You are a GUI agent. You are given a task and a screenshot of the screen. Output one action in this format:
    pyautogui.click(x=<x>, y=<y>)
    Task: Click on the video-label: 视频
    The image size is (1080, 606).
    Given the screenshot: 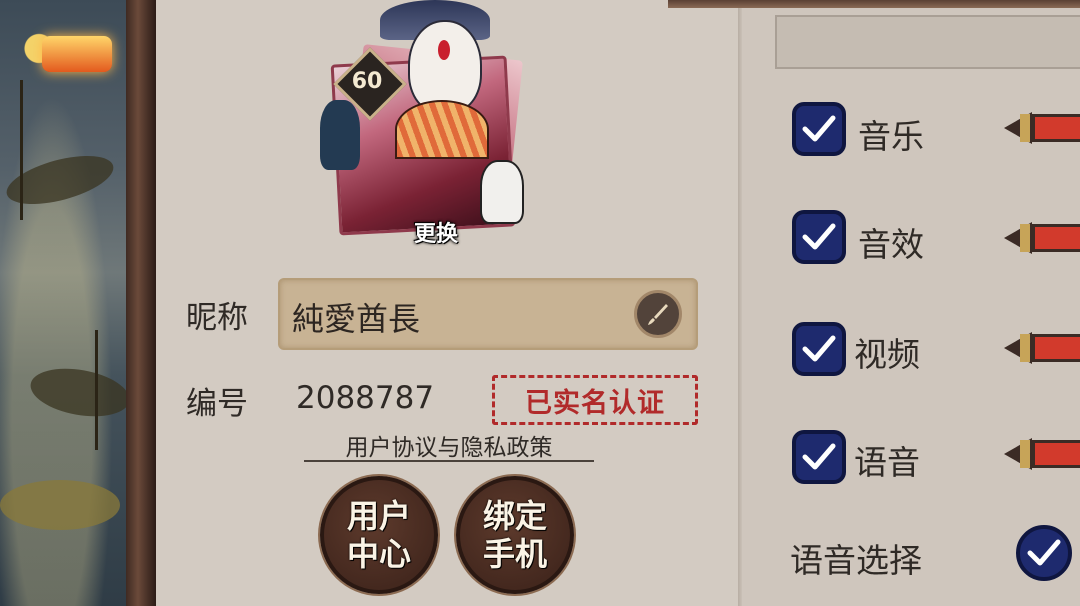 What is the action you would take?
    pyautogui.click(x=887, y=354)
    